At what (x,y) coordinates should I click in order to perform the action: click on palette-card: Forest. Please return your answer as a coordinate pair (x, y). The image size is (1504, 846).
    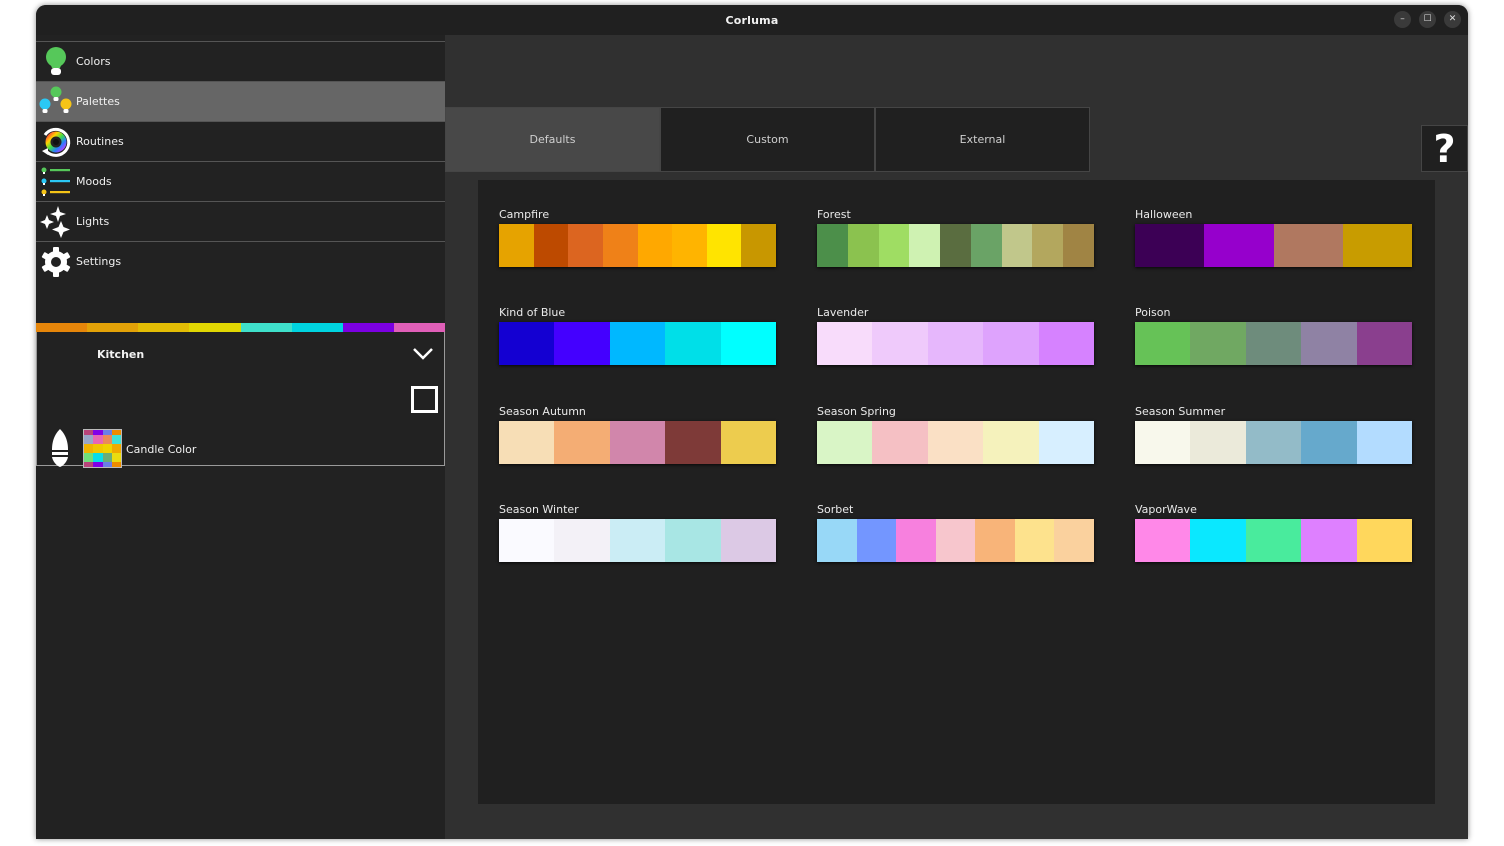
    Looking at the image, I should click on (956, 237).